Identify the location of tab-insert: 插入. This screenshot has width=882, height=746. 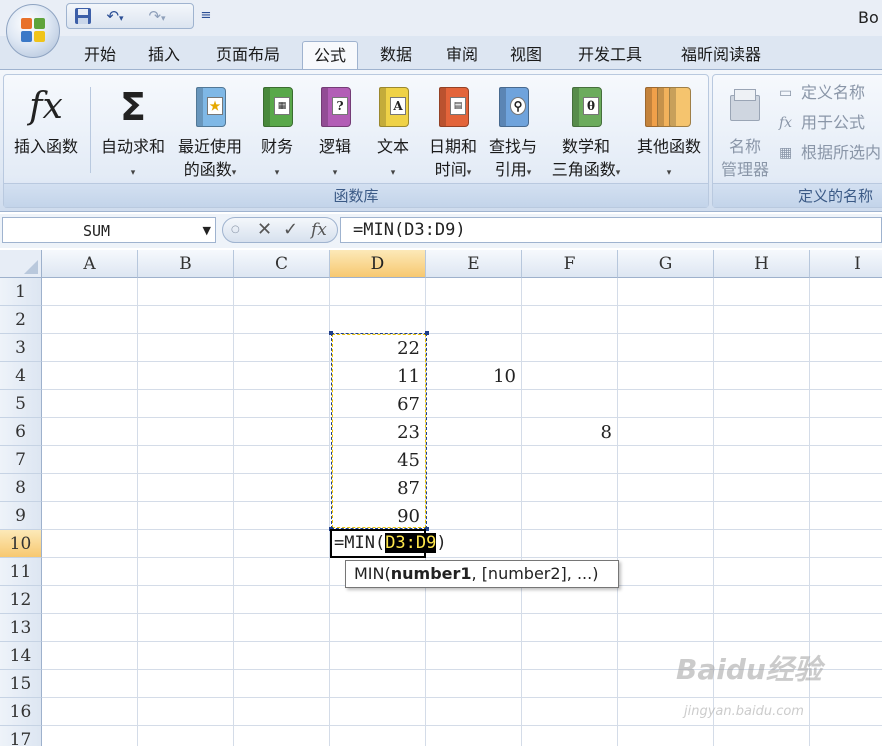
(164, 55).